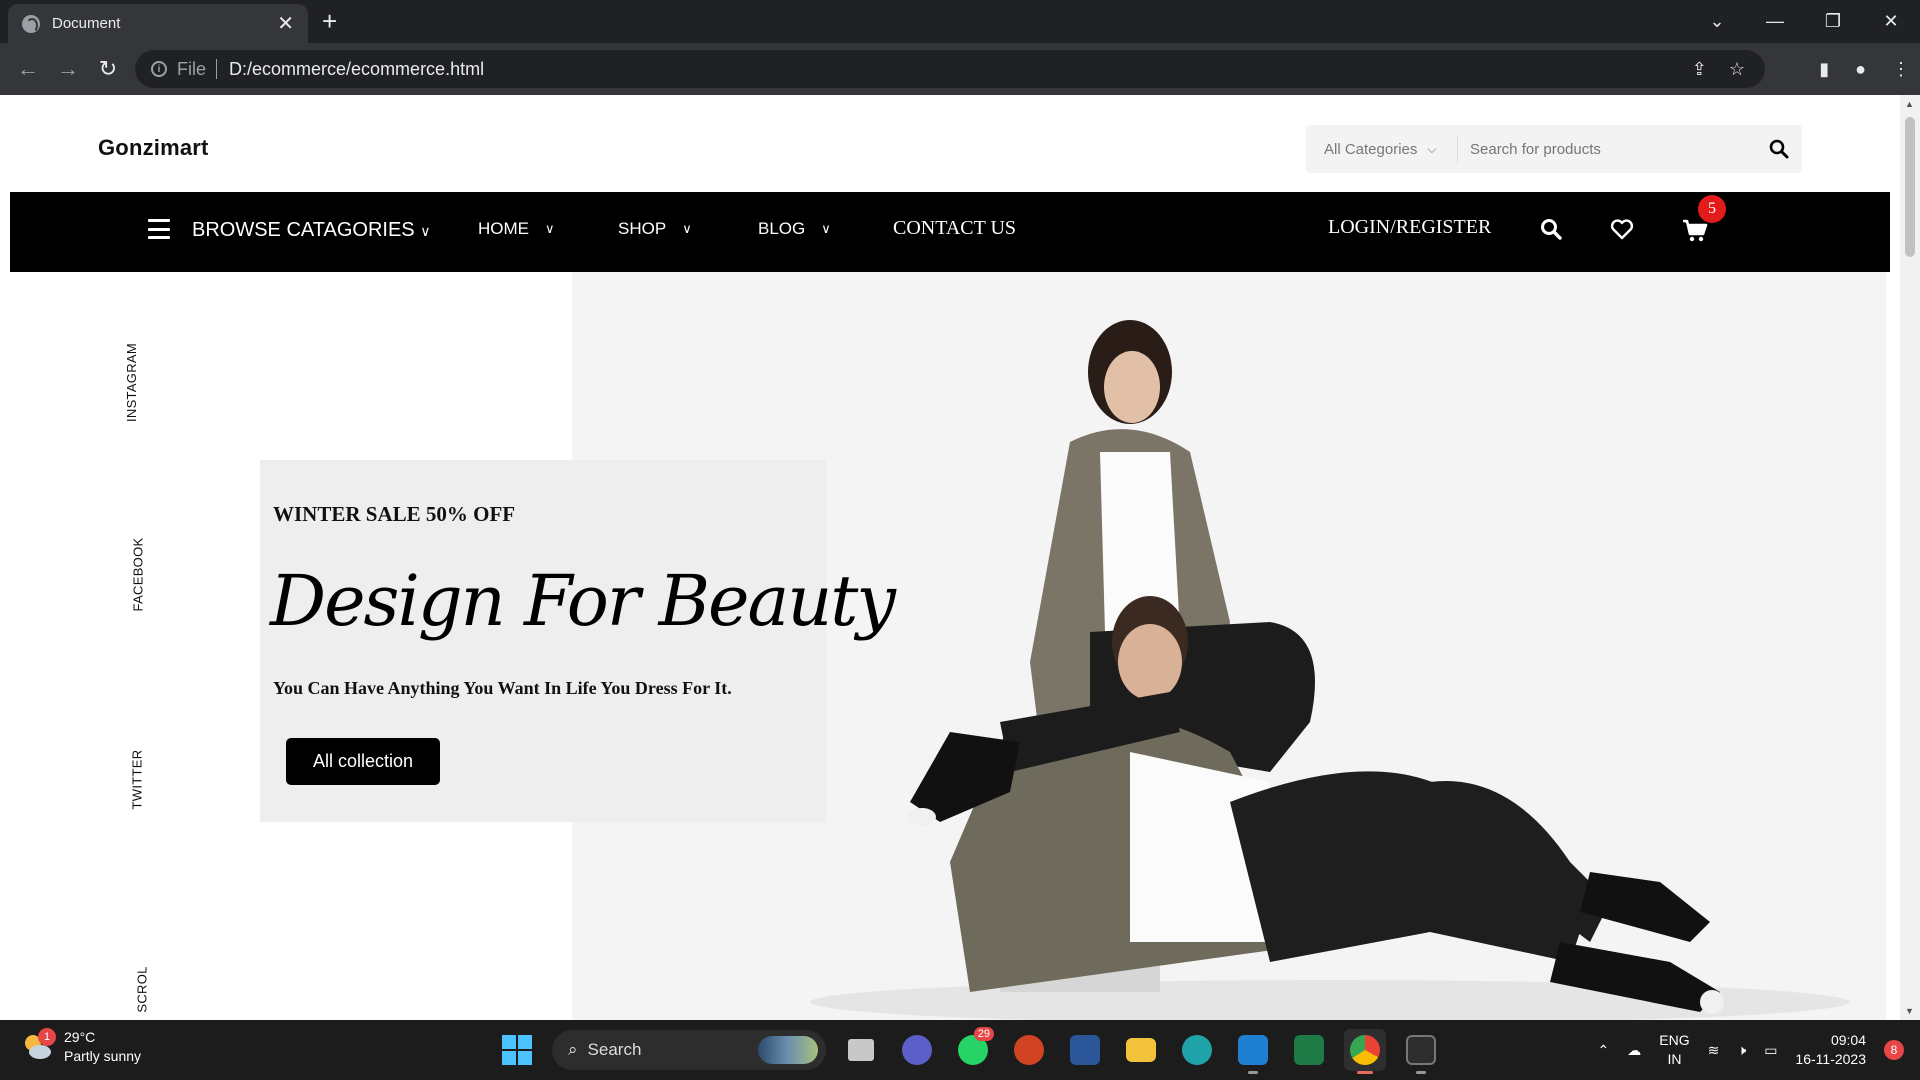 The width and height of the screenshot is (1920, 1080). What do you see at coordinates (1253, 1051) in the screenshot?
I see `vscode-icon` at bounding box center [1253, 1051].